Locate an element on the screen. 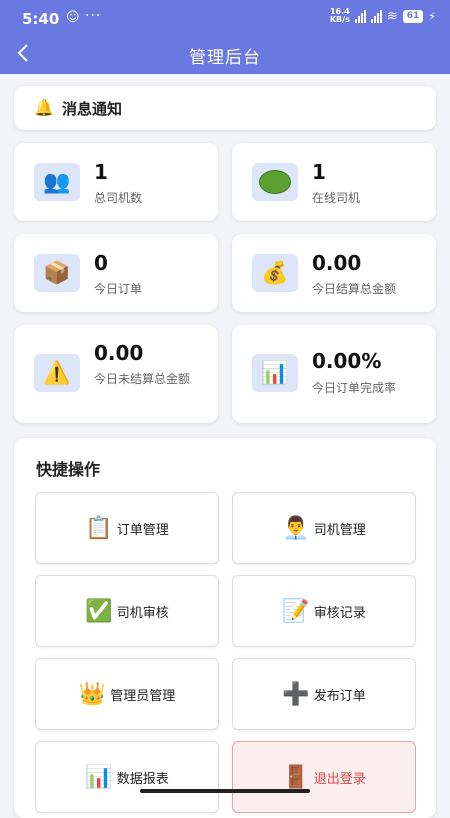 Image resolution: width=450 pixels, height=818 pixels. plus-icon: ➕ is located at coordinates (296, 694).